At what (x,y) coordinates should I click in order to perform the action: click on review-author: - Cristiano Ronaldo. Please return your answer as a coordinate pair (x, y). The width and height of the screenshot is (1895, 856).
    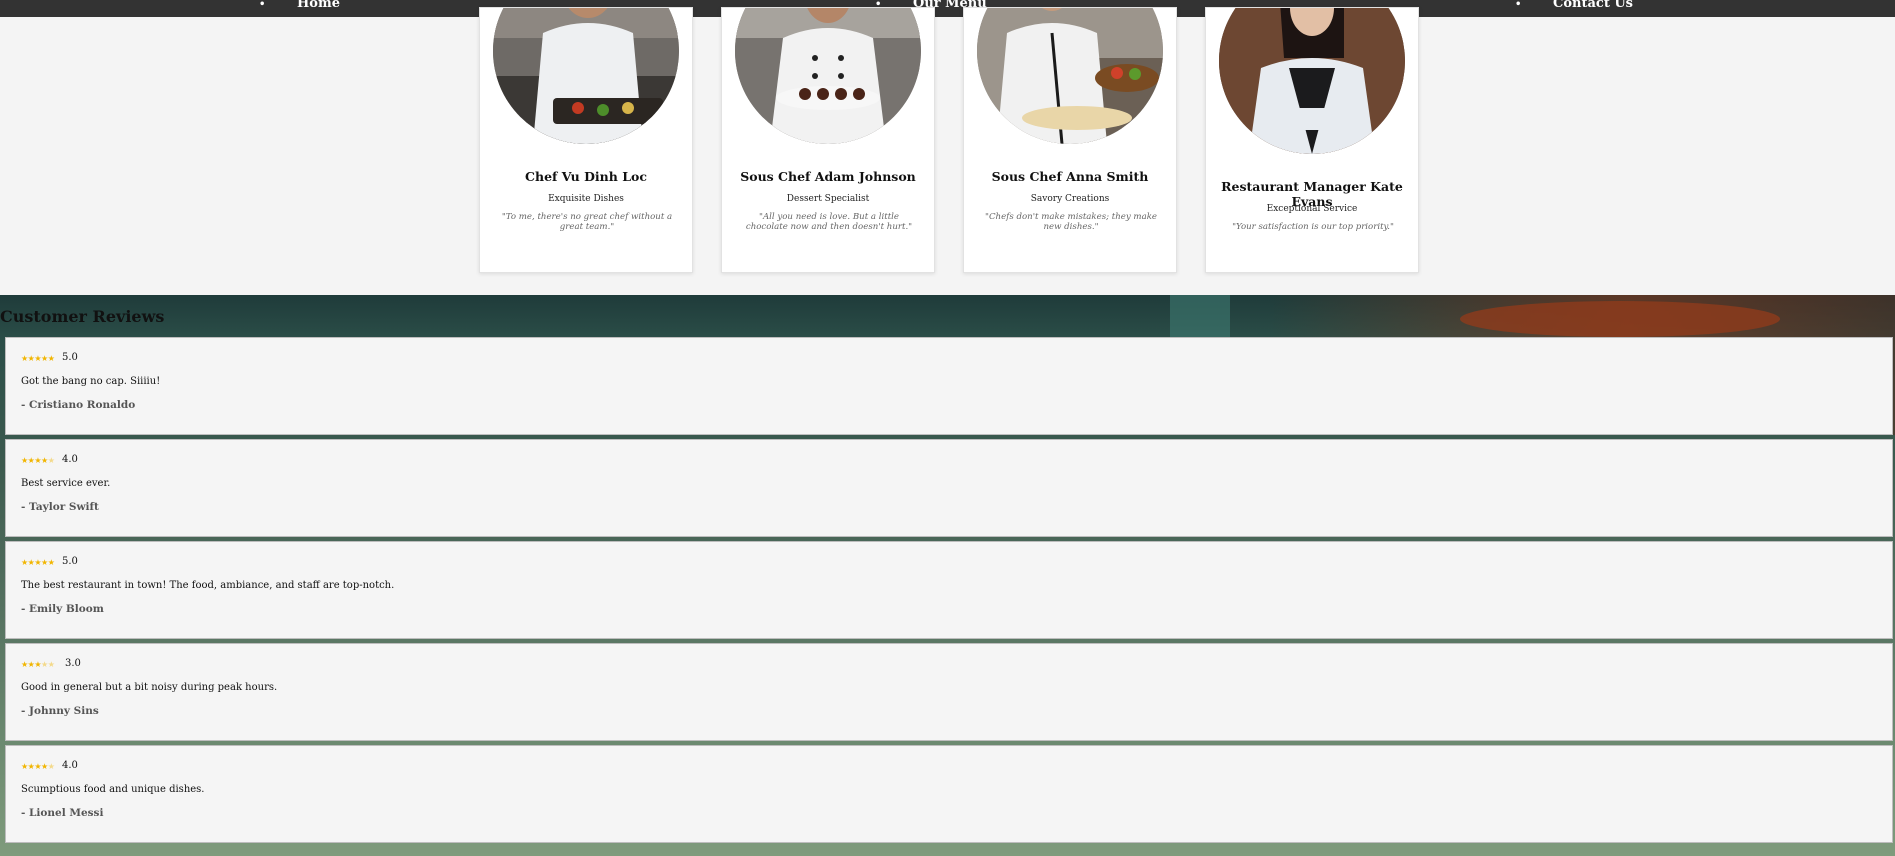
    Looking at the image, I should click on (78, 405).